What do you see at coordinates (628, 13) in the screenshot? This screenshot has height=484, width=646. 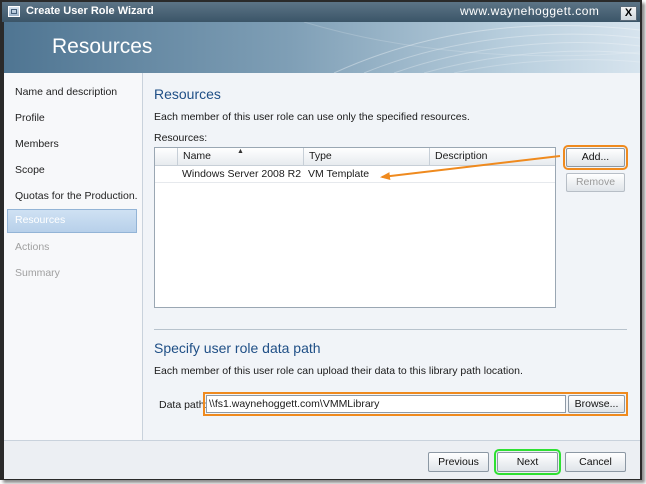 I see `close-x-icon: X` at bounding box center [628, 13].